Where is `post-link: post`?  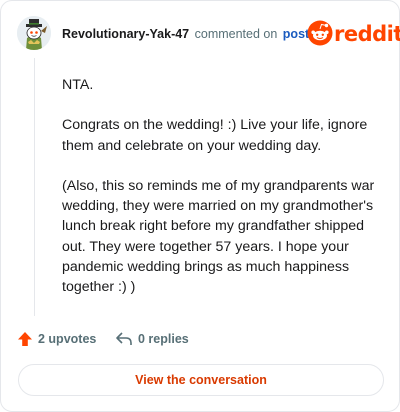 post-link: post is located at coordinates (296, 34).